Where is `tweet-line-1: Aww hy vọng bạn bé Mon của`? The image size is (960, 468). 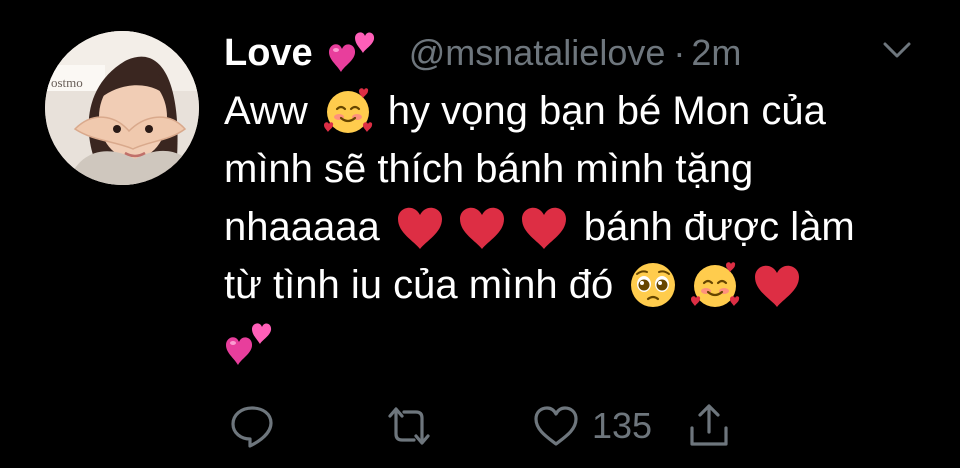
tweet-line-1: Aww hy vọng bạn bé Mon của is located at coordinates (574, 111).